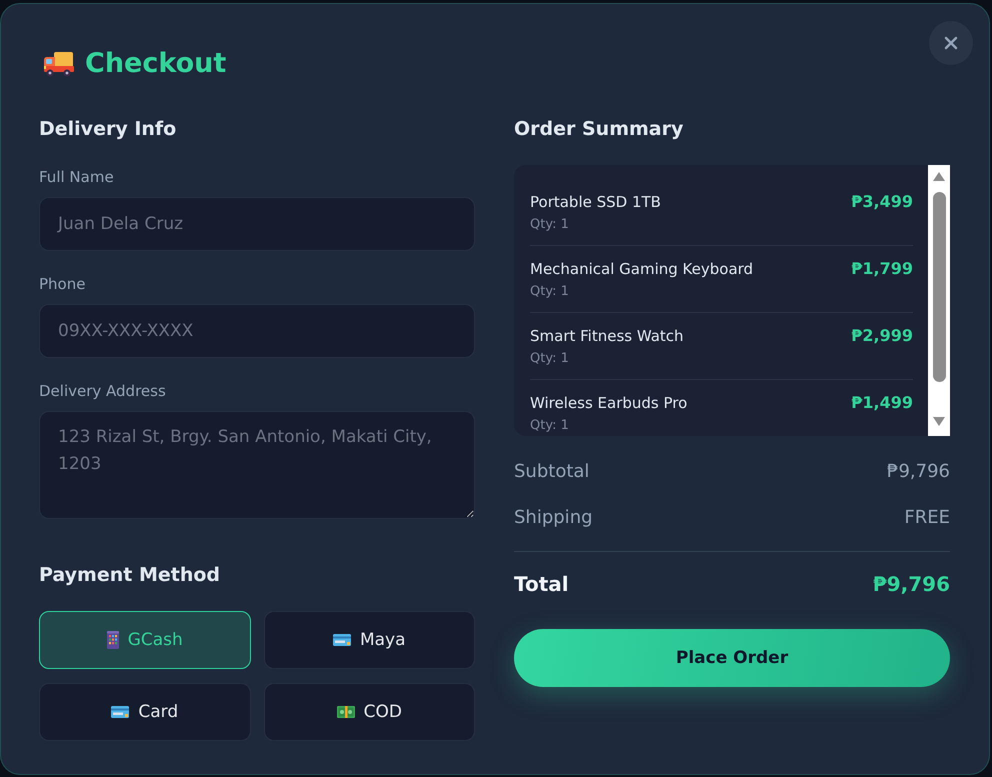  I want to click on section-heading: Delivery Info, so click(108, 129).